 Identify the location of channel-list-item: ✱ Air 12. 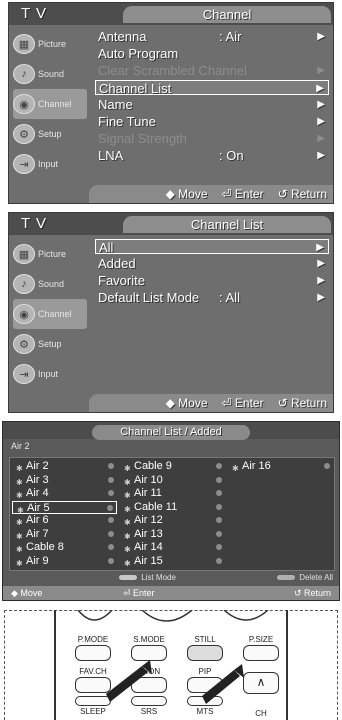
(172, 521).